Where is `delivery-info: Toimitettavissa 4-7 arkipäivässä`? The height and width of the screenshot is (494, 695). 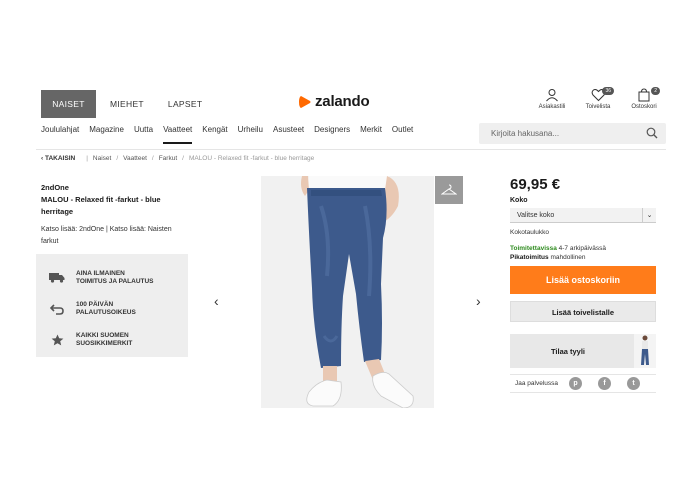 delivery-info: Toimitettavissa 4-7 arkipäivässä is located at coordinates (558, 248).